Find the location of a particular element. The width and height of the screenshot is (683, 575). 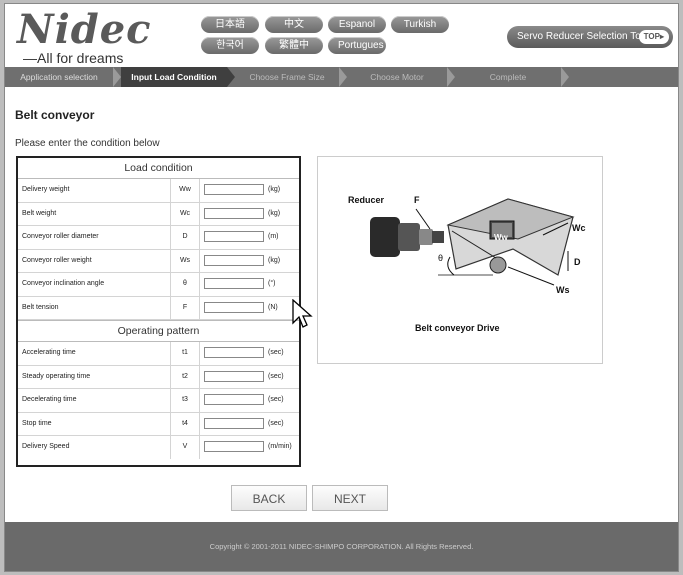

ws-label: Ws is located at coordinates (563, 290).